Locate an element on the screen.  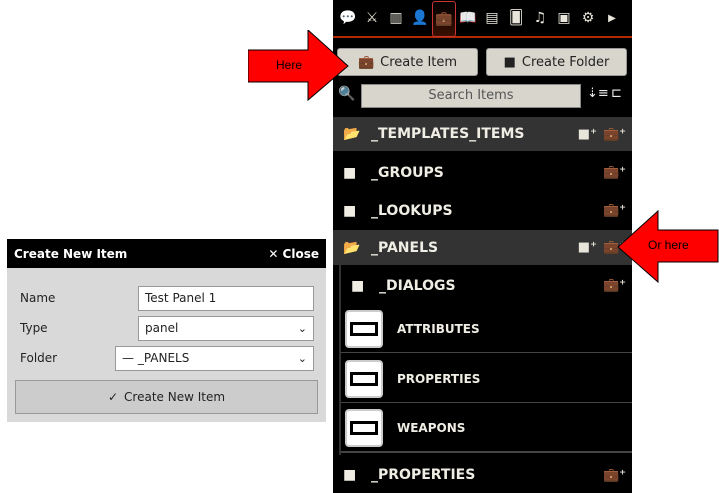
folder-templates-items: 📂 _TEMPLATES_ITEMS ■⁺ 💼⁺ is located at coordinates (482, 134).